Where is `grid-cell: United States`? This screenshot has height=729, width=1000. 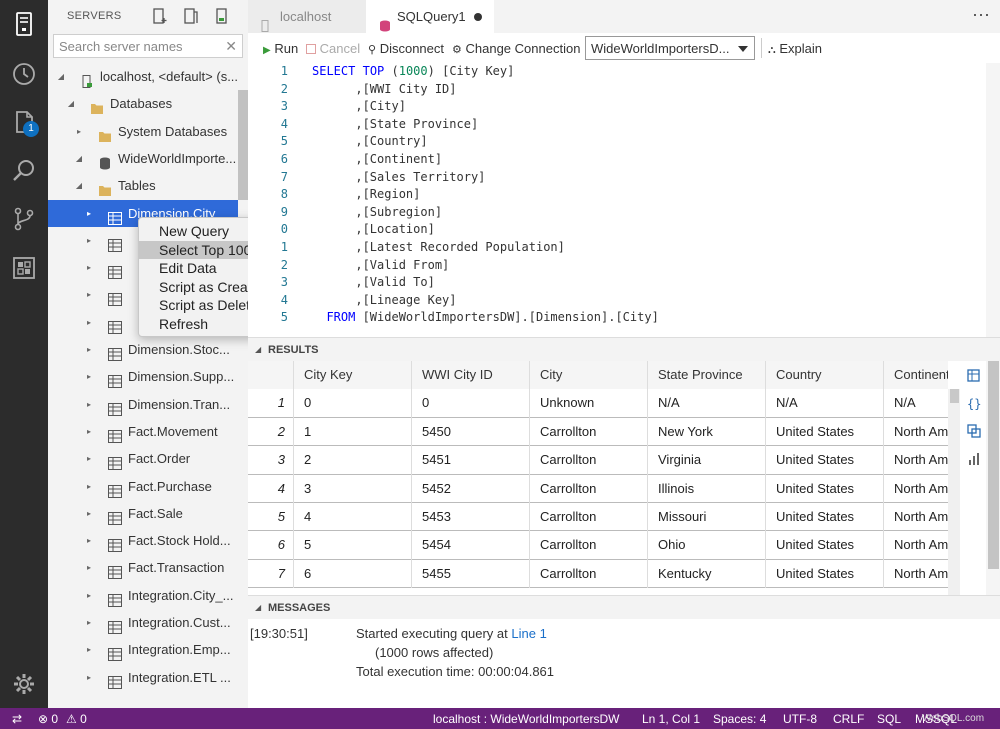 grid-cell: United States is located at coordinates (825, 574).